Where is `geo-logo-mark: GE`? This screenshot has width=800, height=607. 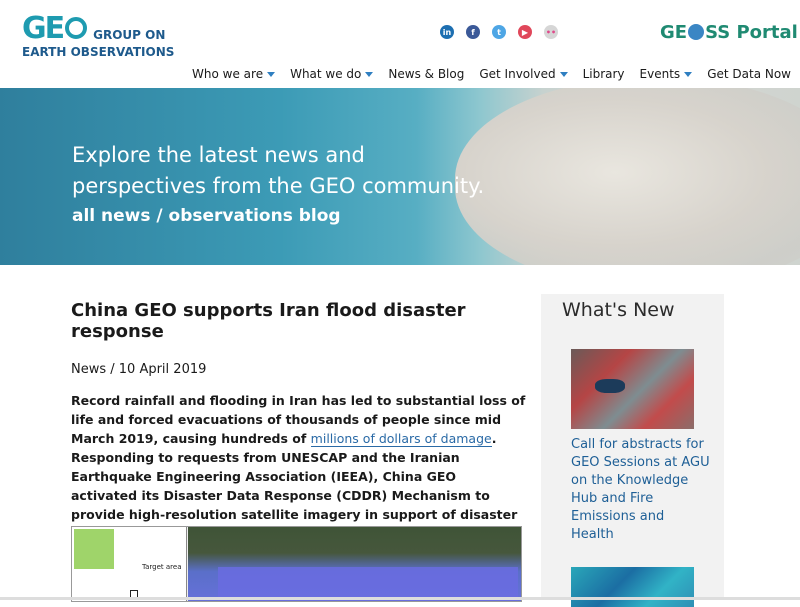 geo-logo-mark: GE is located at coordinates (55, 29).